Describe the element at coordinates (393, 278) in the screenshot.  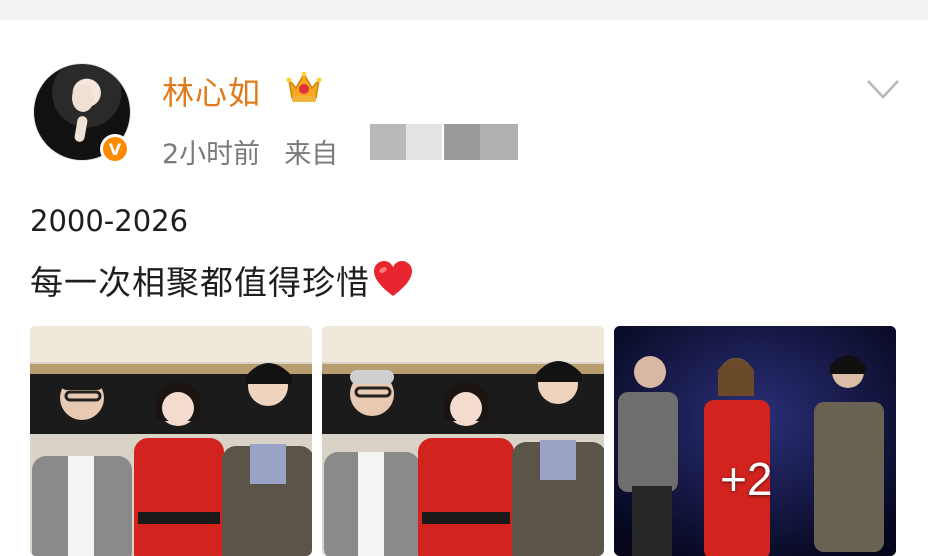
I see `heart-icon` at that location.